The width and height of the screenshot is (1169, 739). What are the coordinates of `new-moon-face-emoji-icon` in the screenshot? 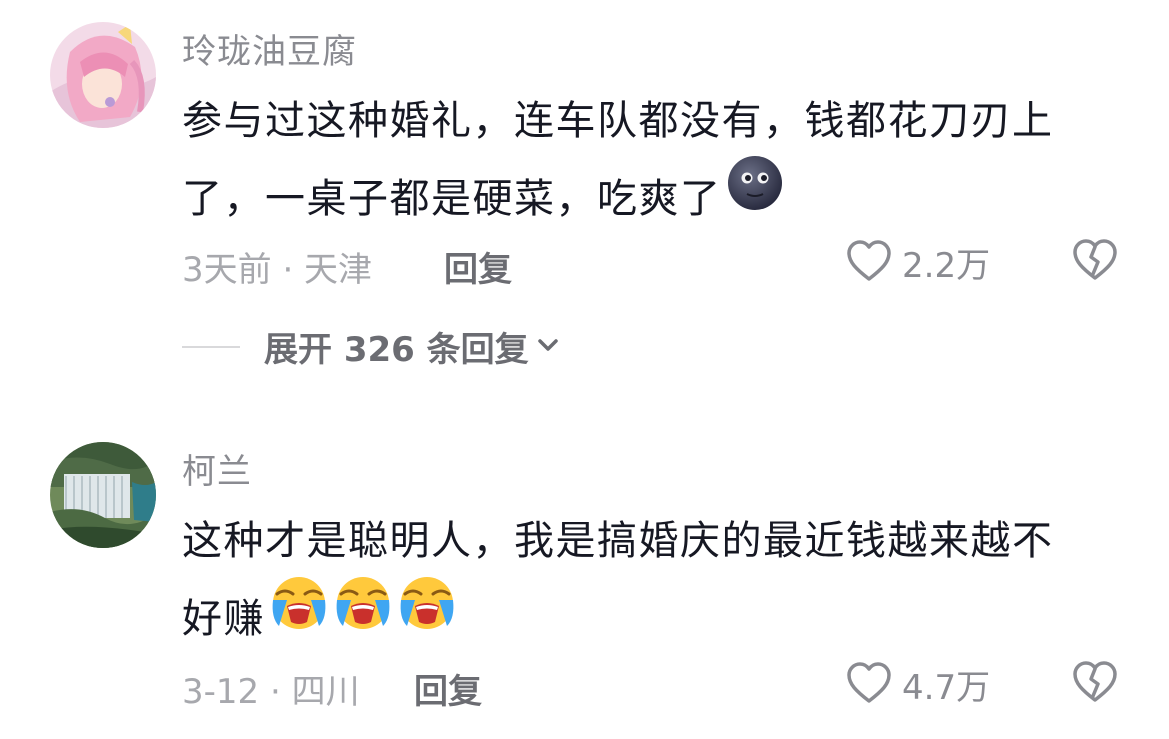 It's located at (755, 195).